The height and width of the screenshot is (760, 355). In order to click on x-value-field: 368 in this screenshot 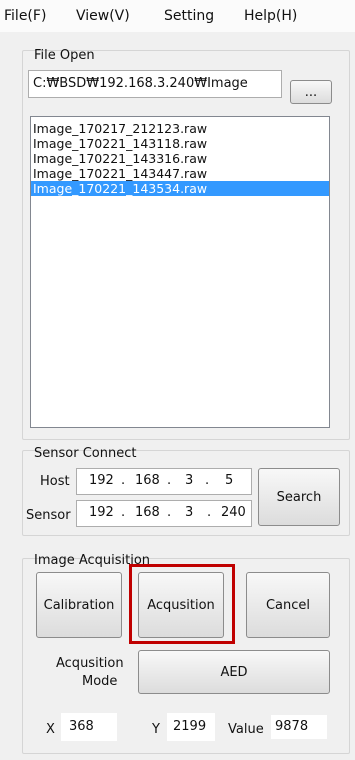, I will do `click(89, 727)`.